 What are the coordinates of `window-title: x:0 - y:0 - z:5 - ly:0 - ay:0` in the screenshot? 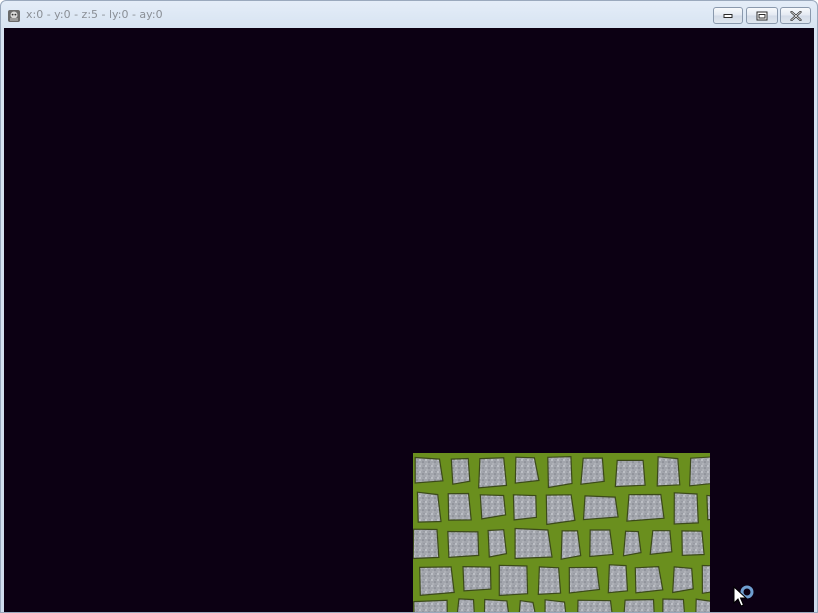 It's located at (94, 14).